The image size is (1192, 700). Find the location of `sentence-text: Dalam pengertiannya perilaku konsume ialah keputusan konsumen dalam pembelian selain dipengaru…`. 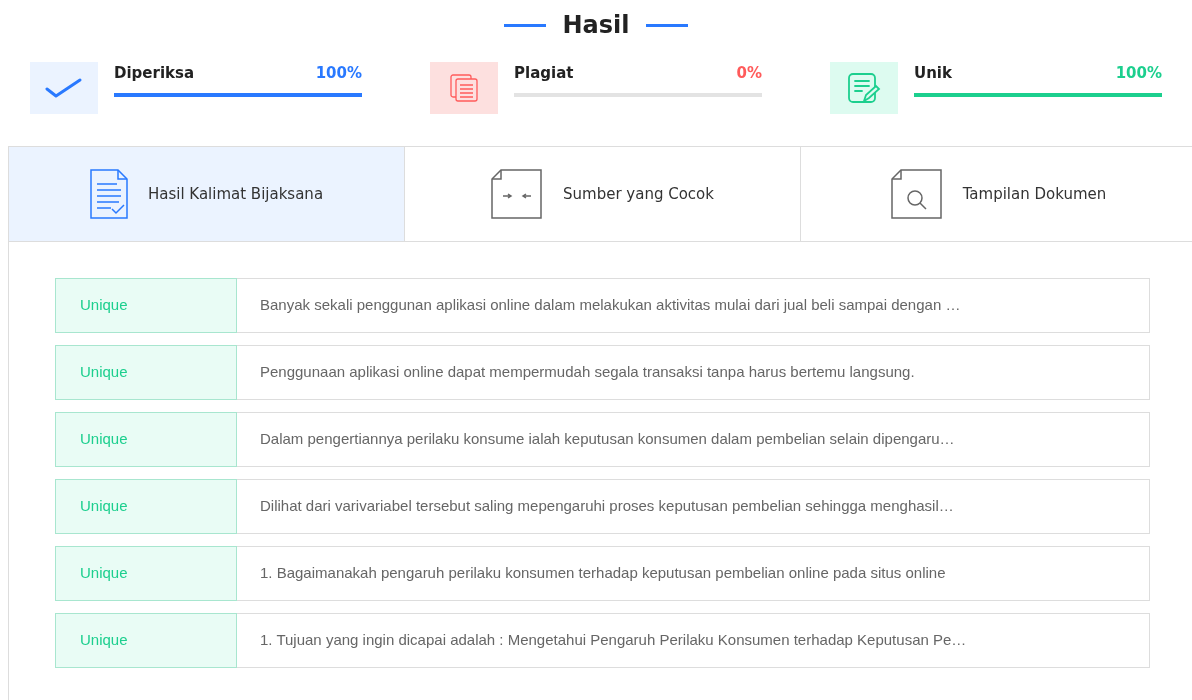

sentence-text: Dalam pengertiannya perilaku konsume ialah keputusan konsumen dalam pembelian selain dipengaru… is located at coordinates (693, 439).